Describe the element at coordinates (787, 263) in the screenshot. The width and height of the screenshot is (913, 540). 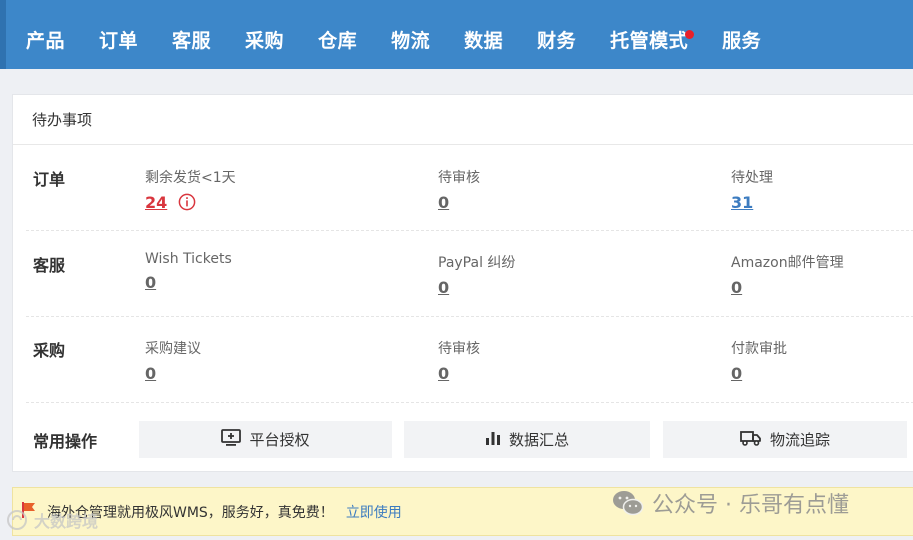
I see `cell-label: Amazon邮件管理` at that location.